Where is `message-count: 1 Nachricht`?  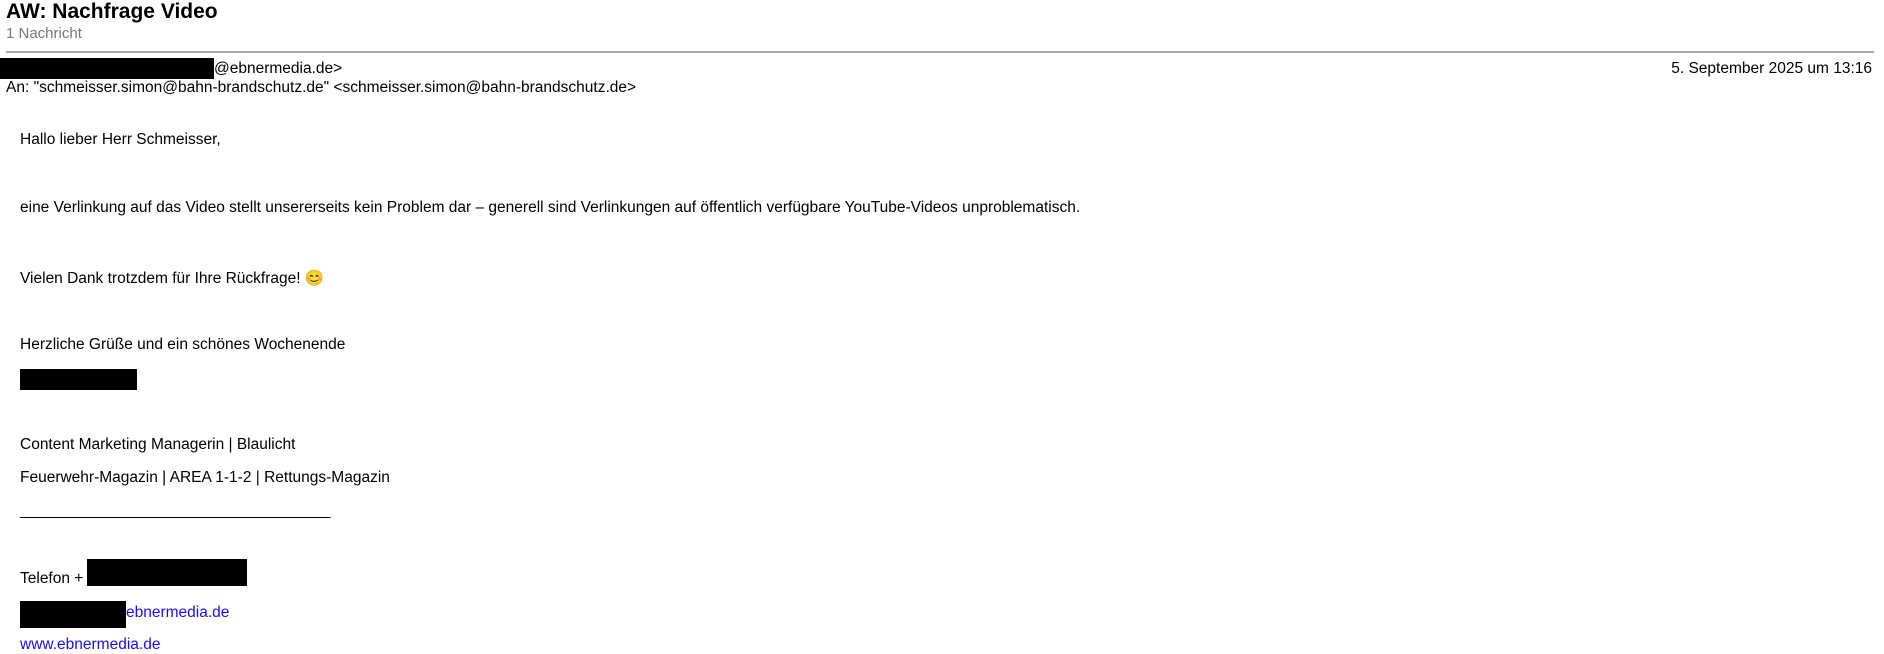 message-count: 1 Nachricht is located at coordinates (44, 33).